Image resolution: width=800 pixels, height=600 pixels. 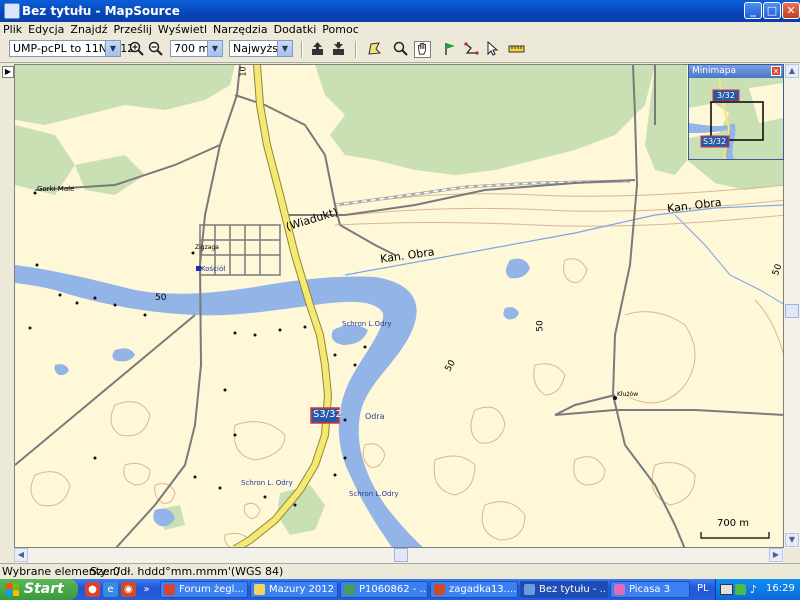 What do you see at coordinates (792, 540) in the screenshot?
I see `scroll-down-icon: ▼` at bounding box center [792, 540].